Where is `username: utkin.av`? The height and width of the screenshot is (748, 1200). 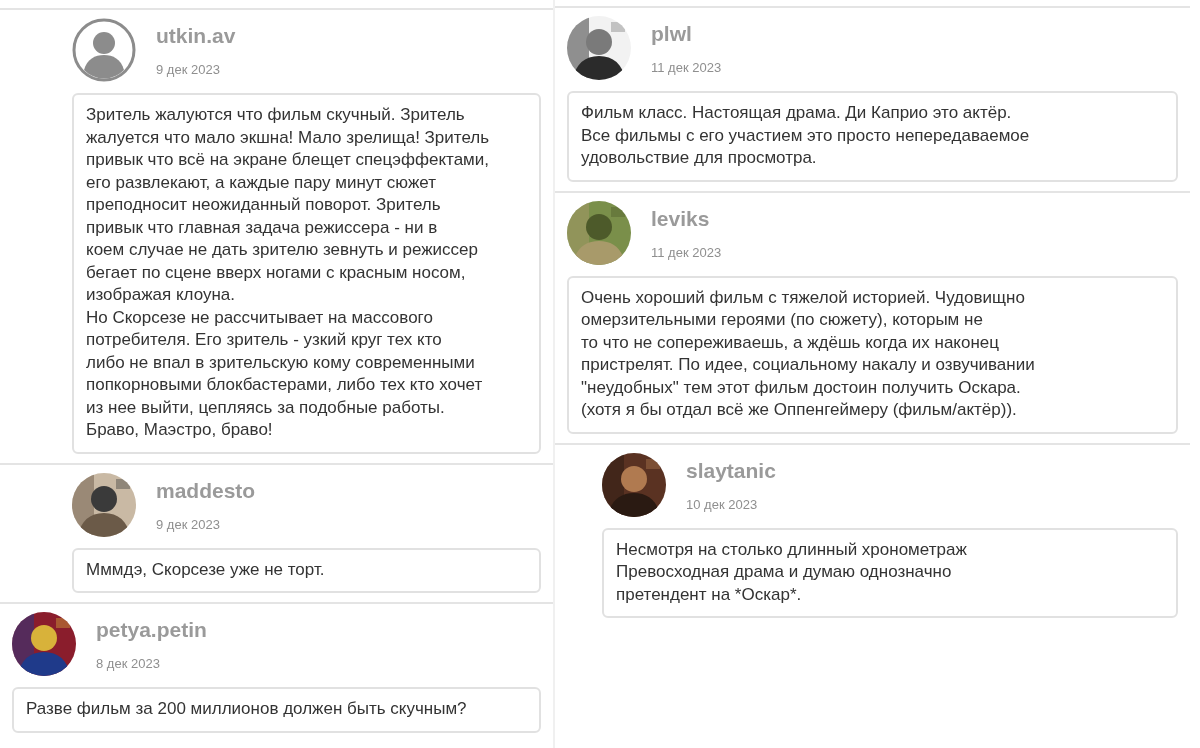 username: utkin.av is located at coordinates (196, 36).